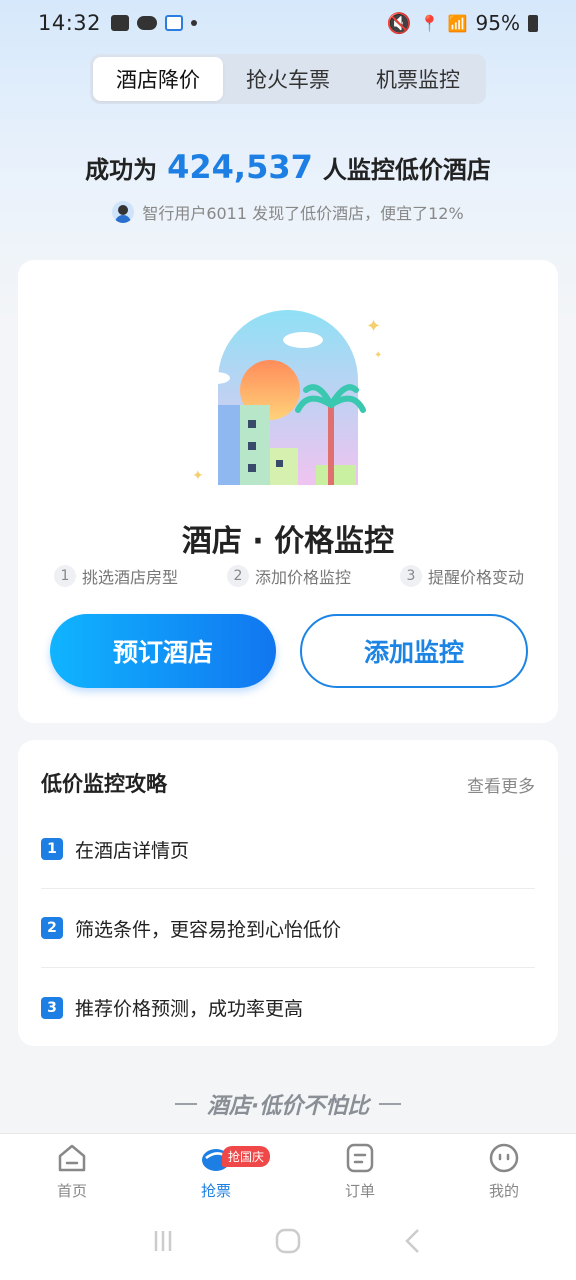 The height and width of the screenshot is (1280, 576). What do you see at coordinates (163, 1241) in the screenshot?
I see `recent-apps-icon` at bounding box center [163, 1241].